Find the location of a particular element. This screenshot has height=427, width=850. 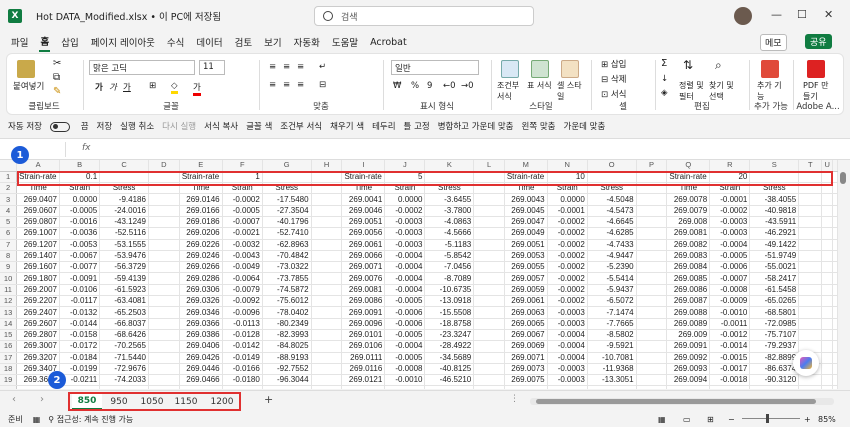

fill-icon: ↓ is located at coordinates (664, 79).